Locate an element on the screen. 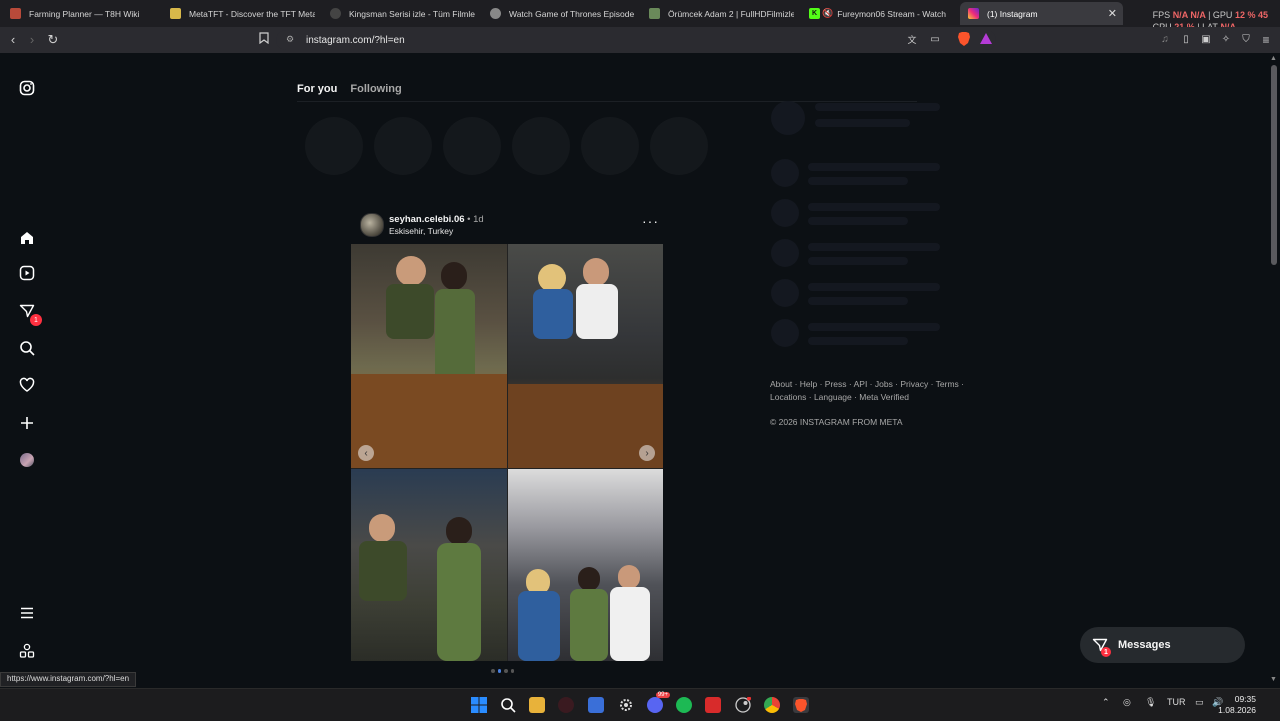 Image resolution: width=1280 pixels, height=721 pixels. language-indicator: TUR is located at coordinates (1176, 702).